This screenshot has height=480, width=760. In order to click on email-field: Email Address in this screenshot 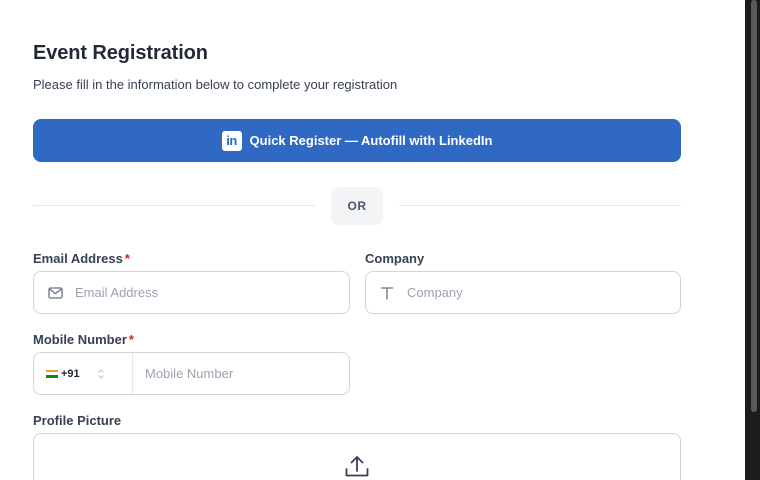, I will do `click(191, 292)`.